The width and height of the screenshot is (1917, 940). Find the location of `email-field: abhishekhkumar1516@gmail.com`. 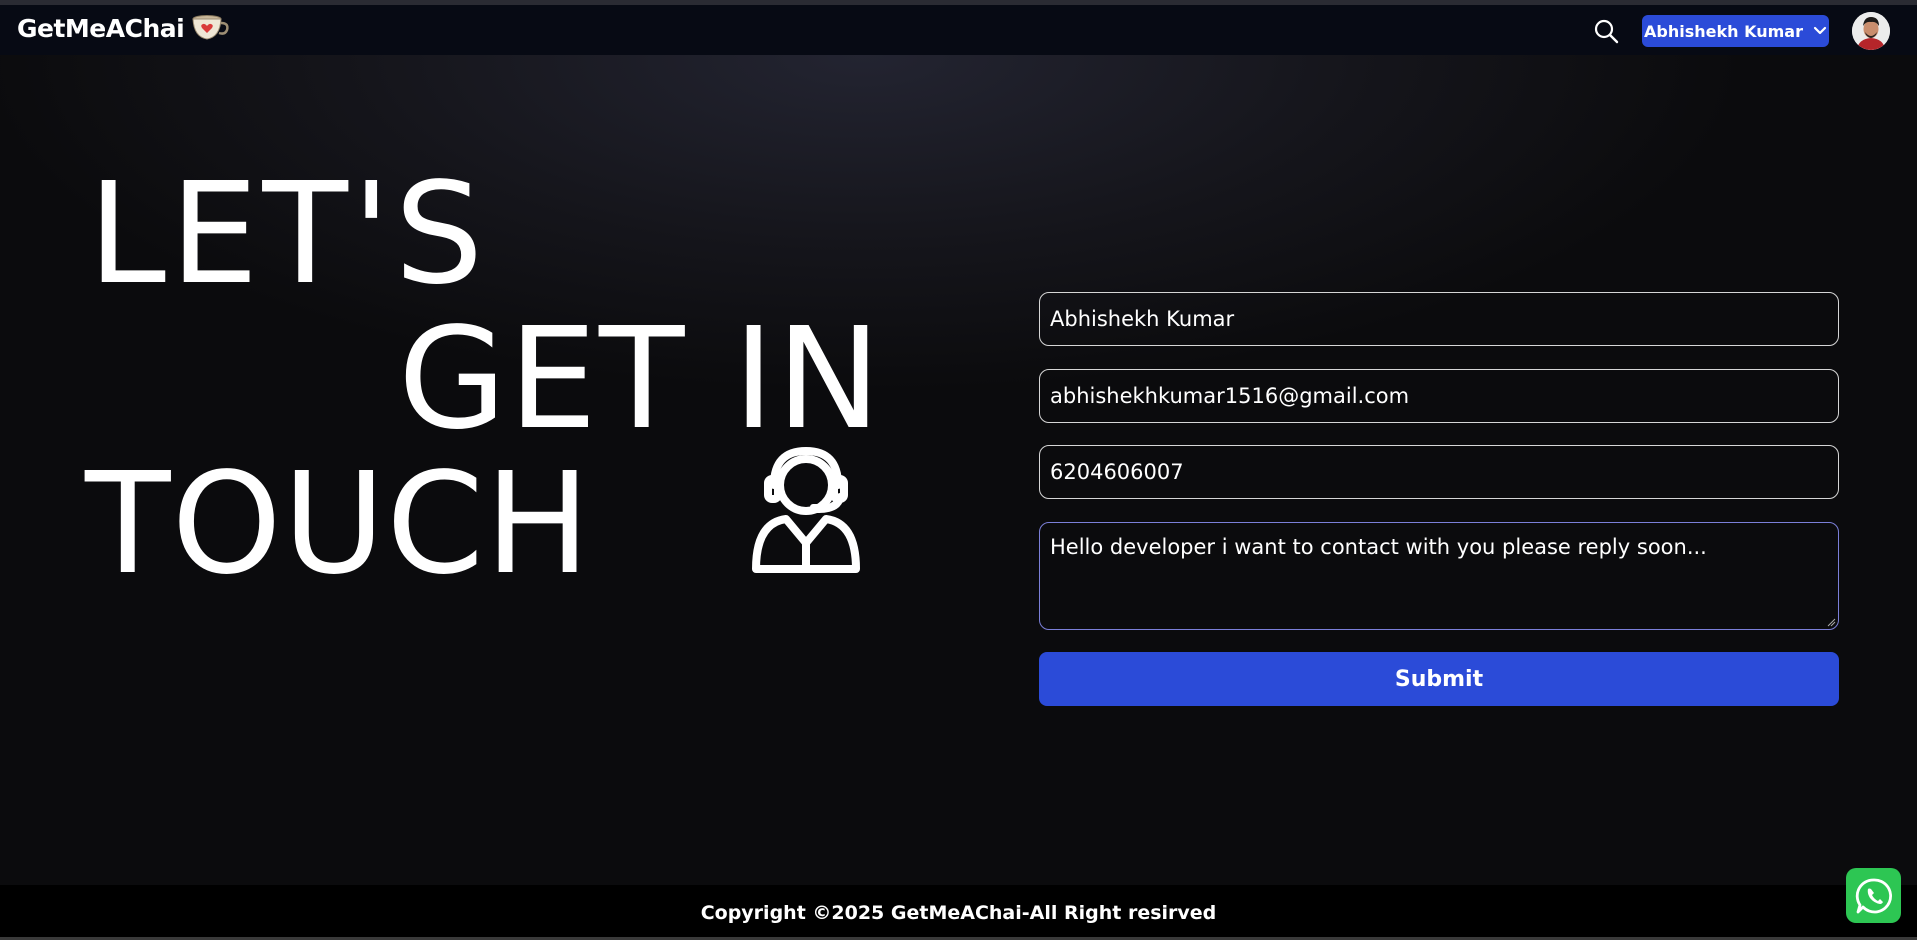

email-field: abhishekhkumar1516@gmail.com is located at coordinates (1439, 396).